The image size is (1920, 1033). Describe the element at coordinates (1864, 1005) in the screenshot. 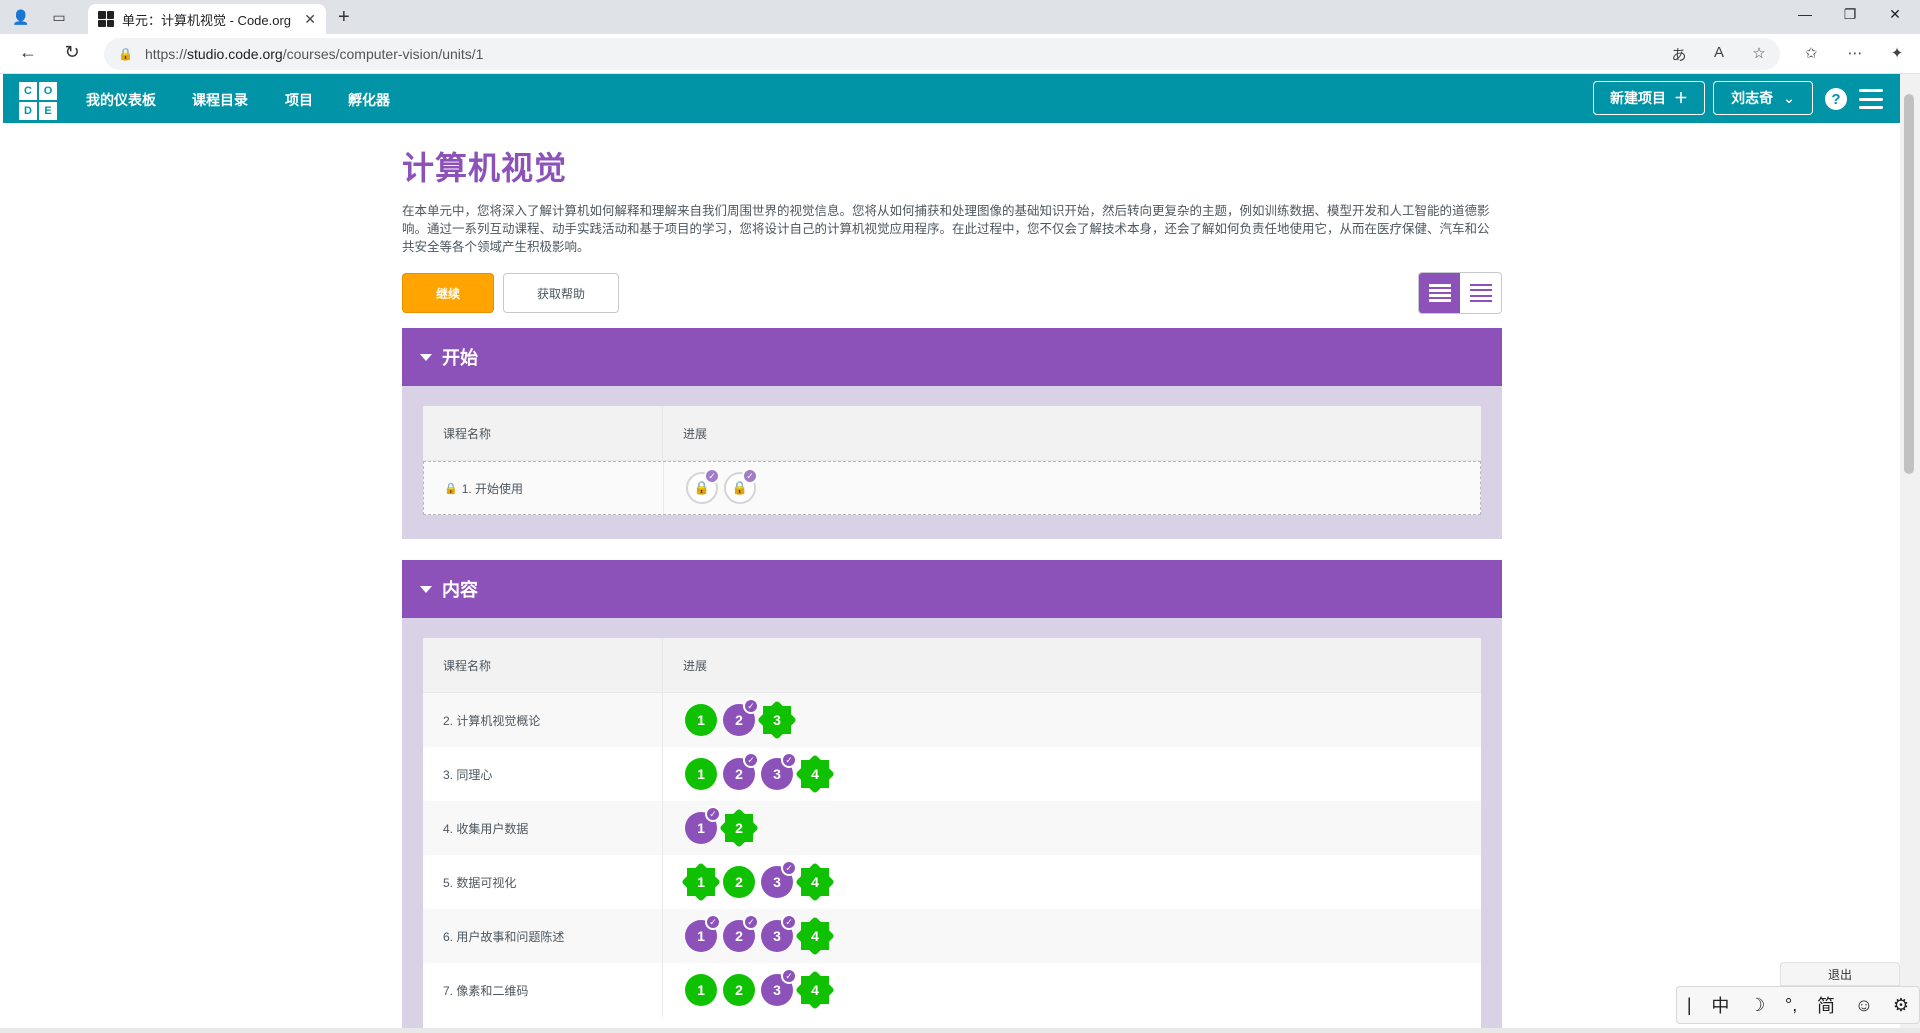

I see `ime-emoji-icon: ☺` at that location.